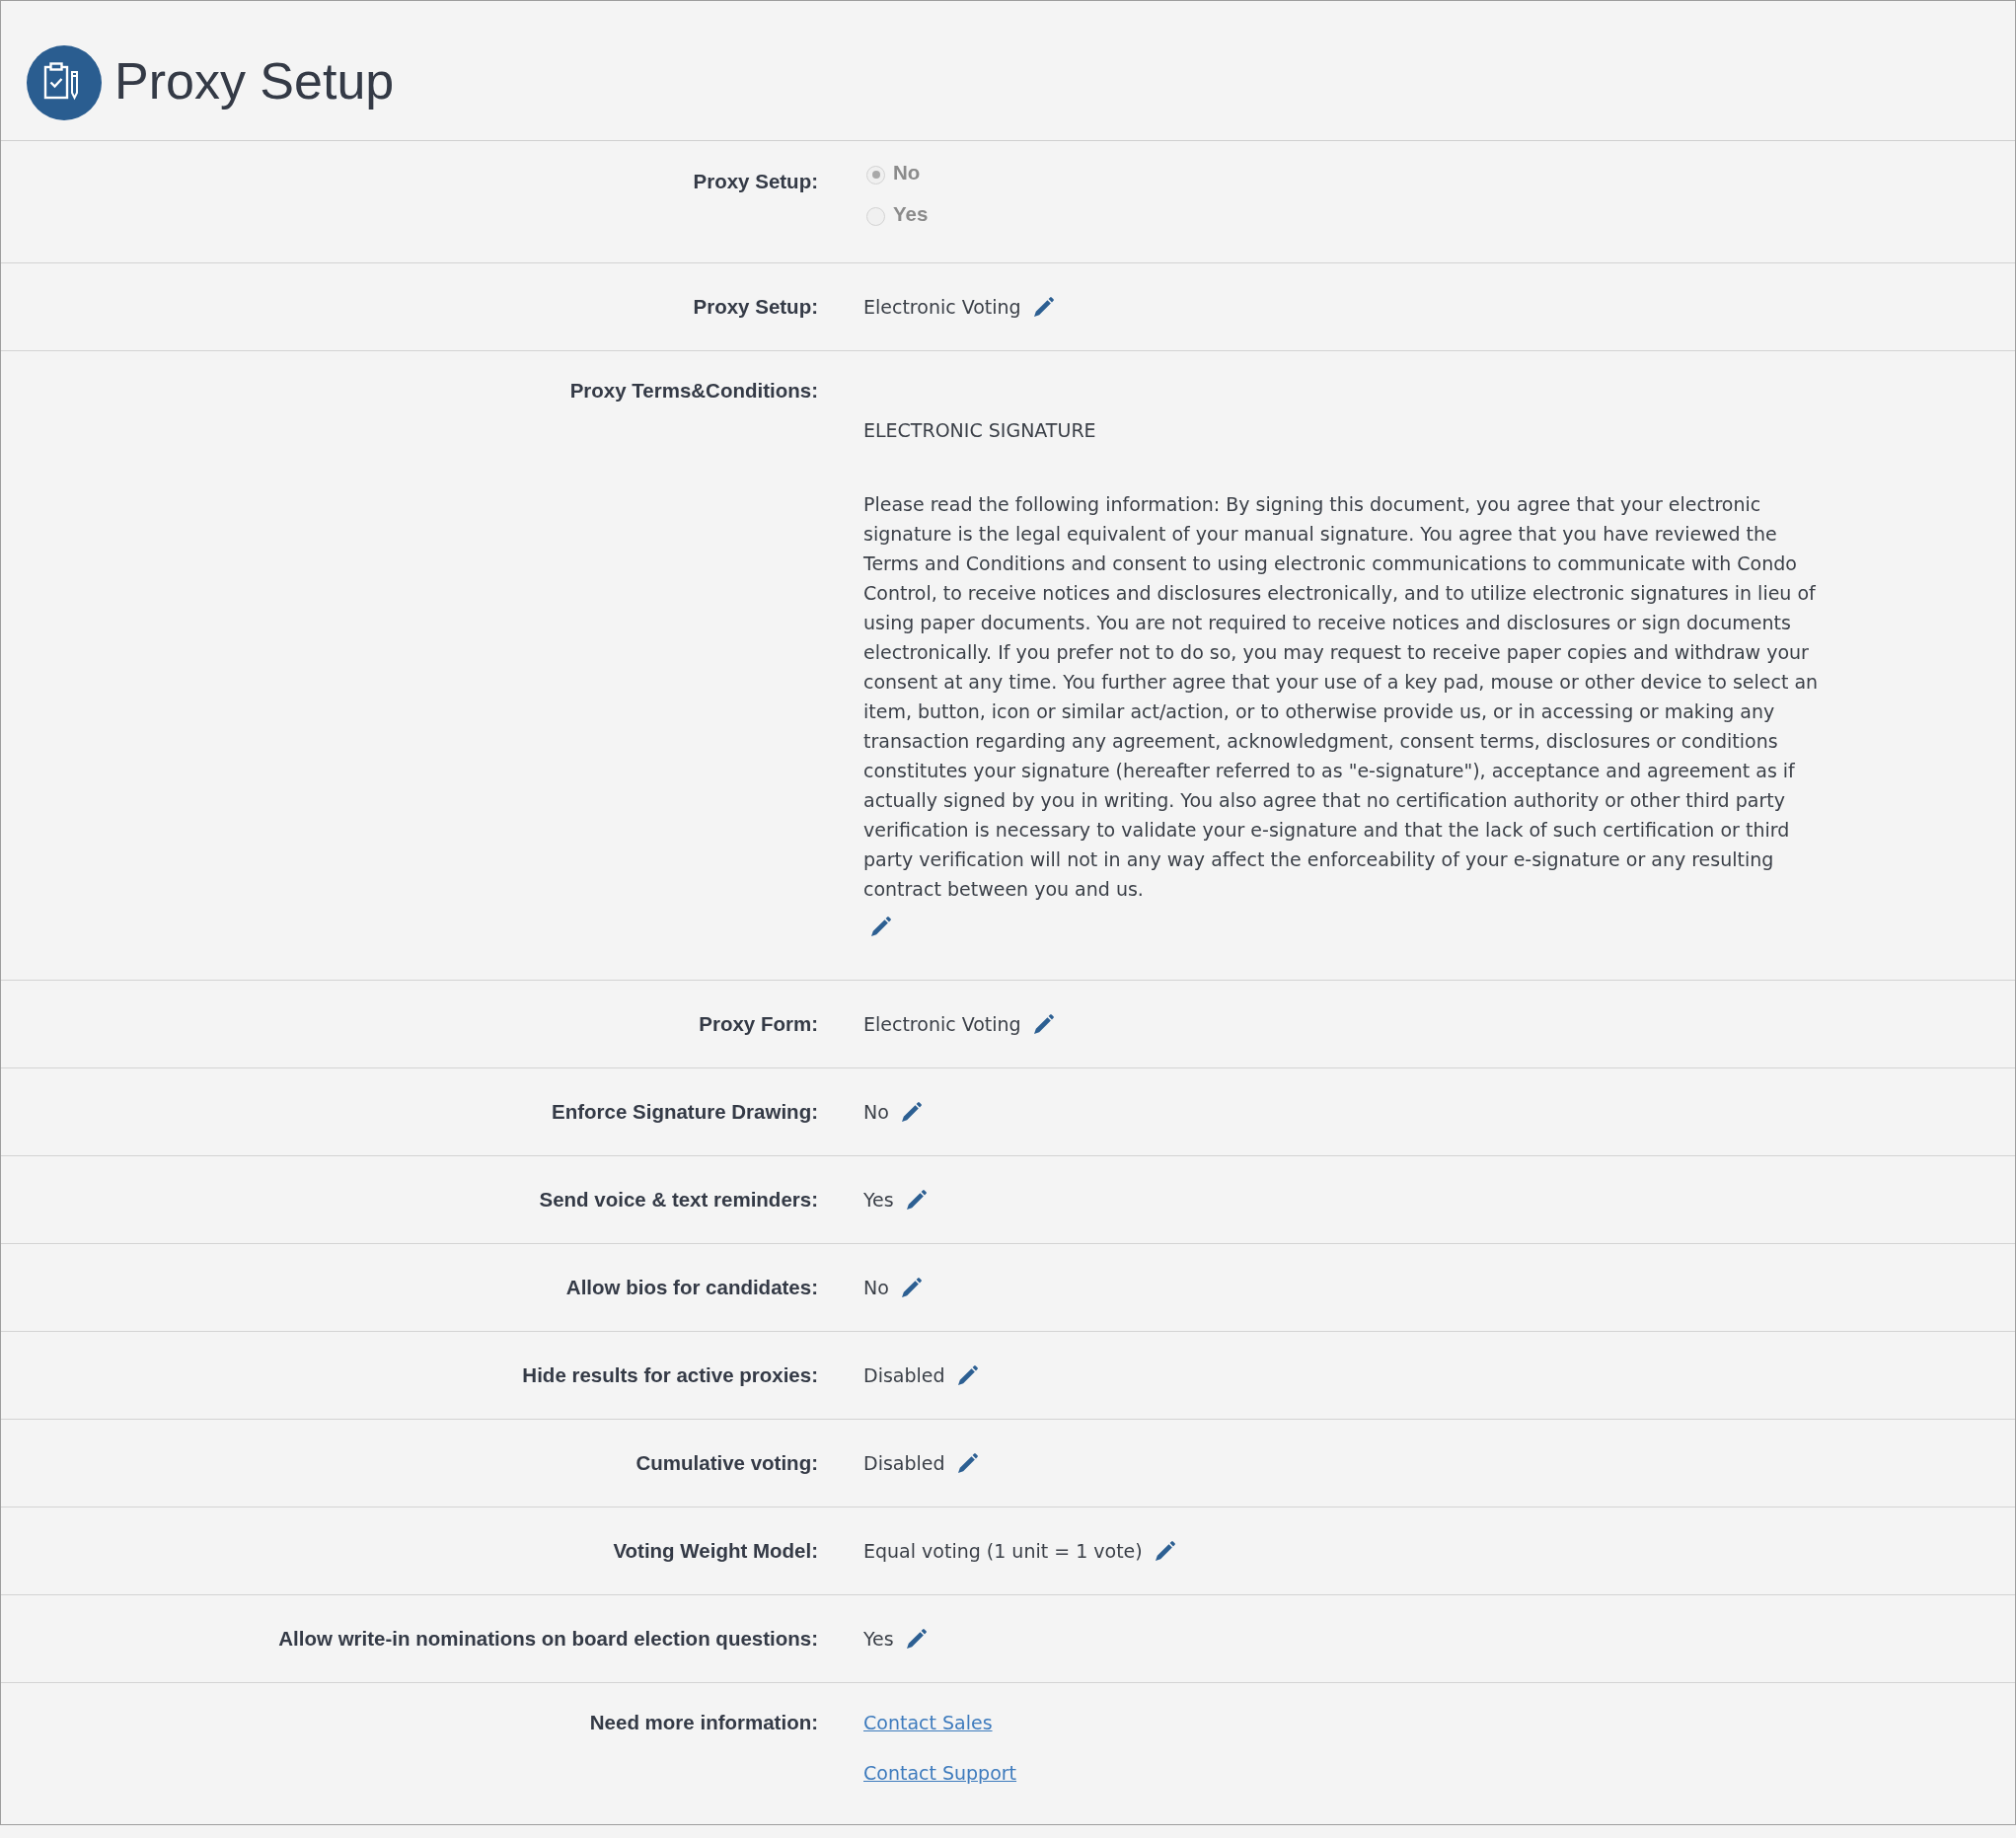  I want to click on field-label: Need more information:, so click(703, 1722).